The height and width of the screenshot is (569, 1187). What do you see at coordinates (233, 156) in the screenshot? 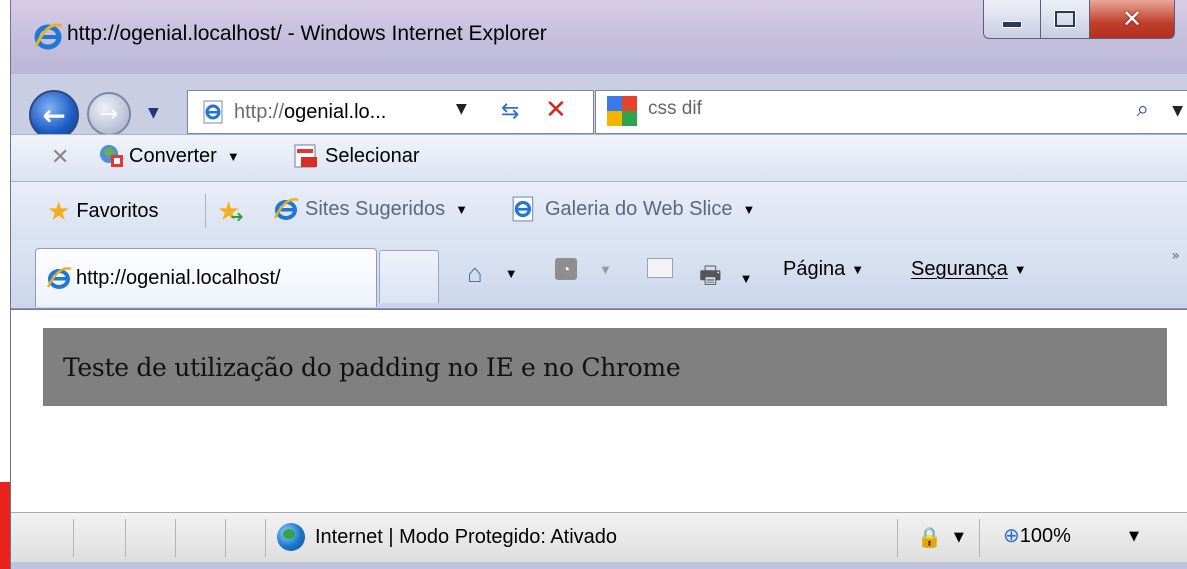
I see `converter-dropdown-icon: ▼` at bounding box center [233, 156].